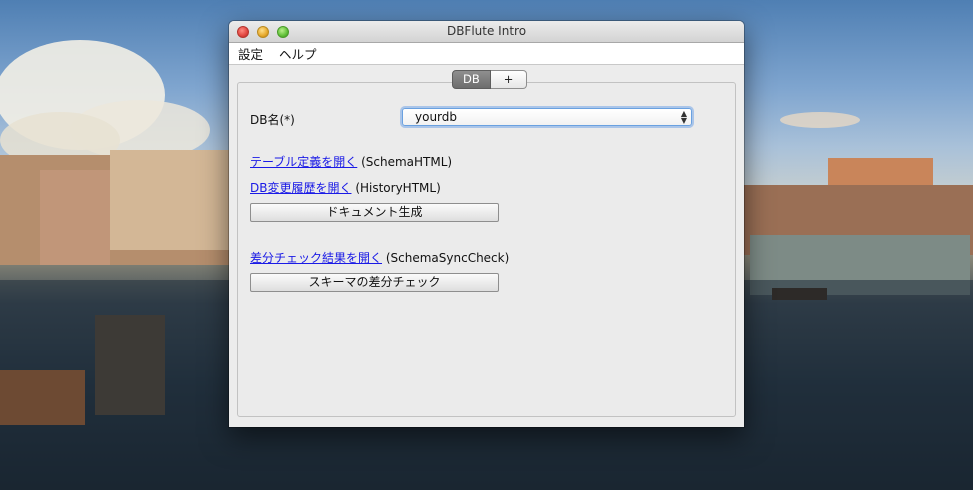 This screenshot has height=490, width=973. Describe the element at coordinates (316, 258) in the screenshot. I see `open-schema-sync-link: 差分チェック結果を開く` at that location.